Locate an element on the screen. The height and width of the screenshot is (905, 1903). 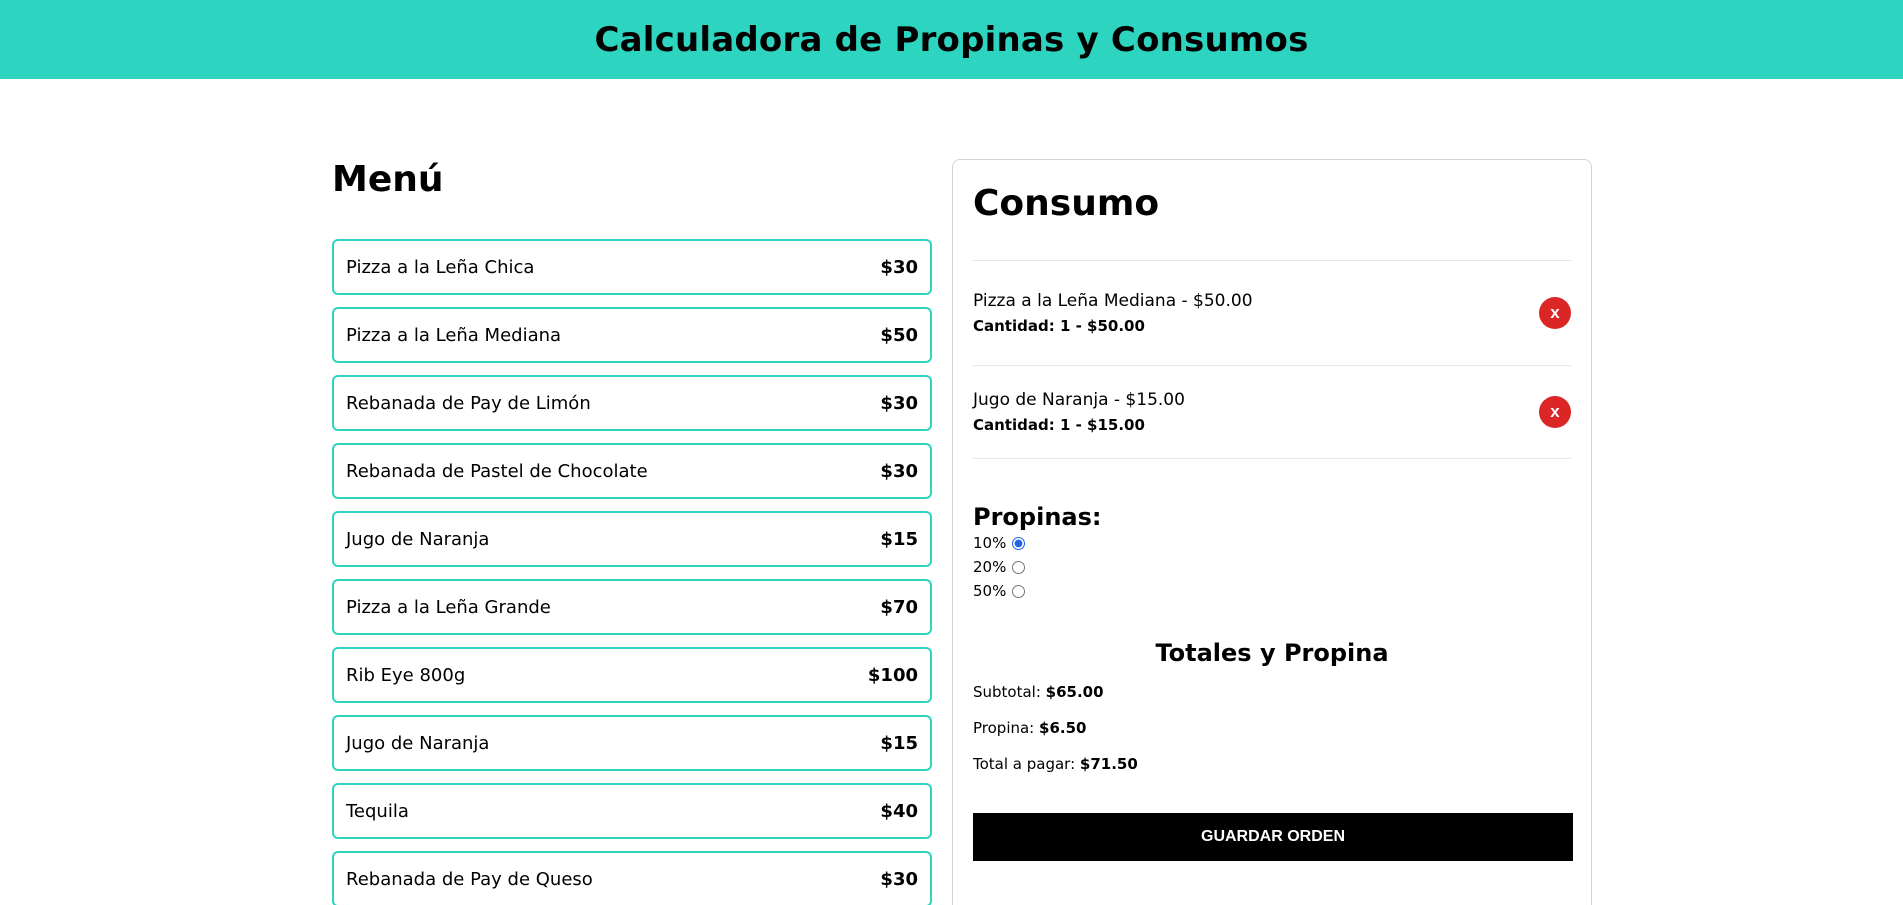
tip-option-label: 10% is located at coordinates (990, 543).